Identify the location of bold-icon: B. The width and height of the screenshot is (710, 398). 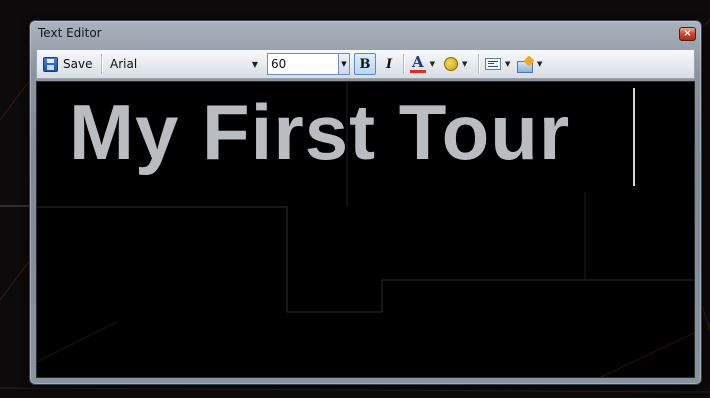
(365, 64).